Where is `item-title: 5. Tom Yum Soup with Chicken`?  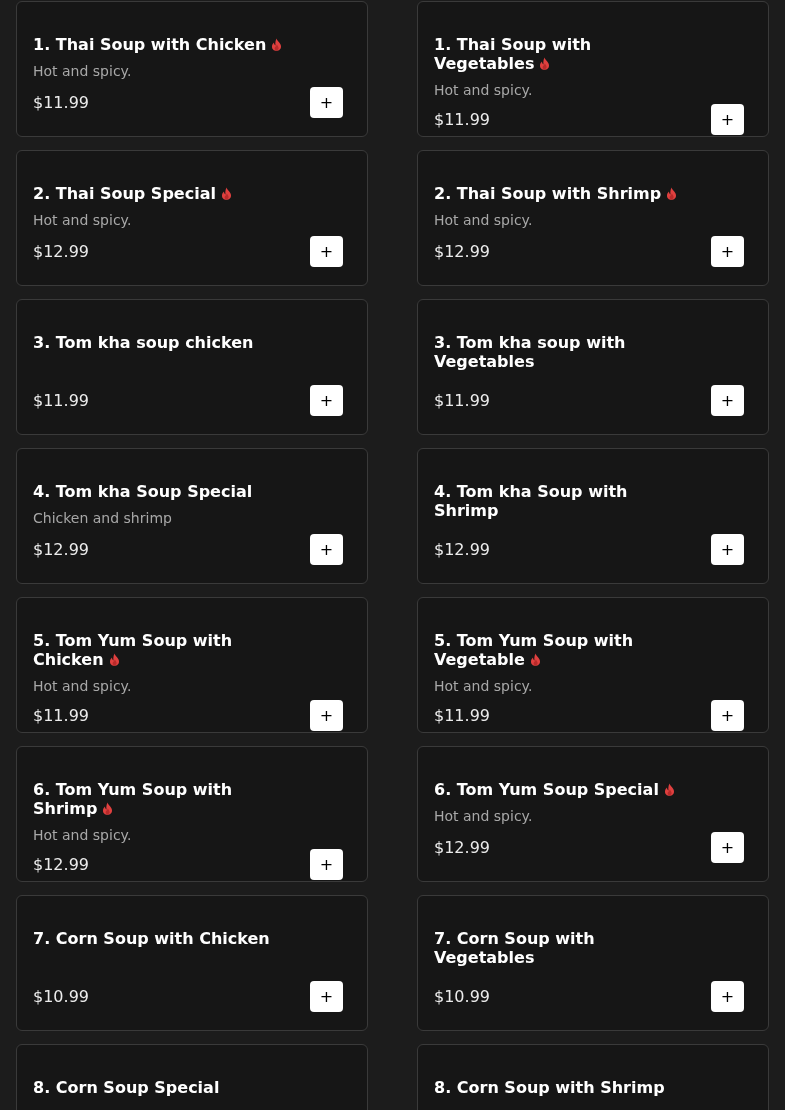
item-title: 5. Tom Yum Soup with Chicken is located at coordinates (133, 650).